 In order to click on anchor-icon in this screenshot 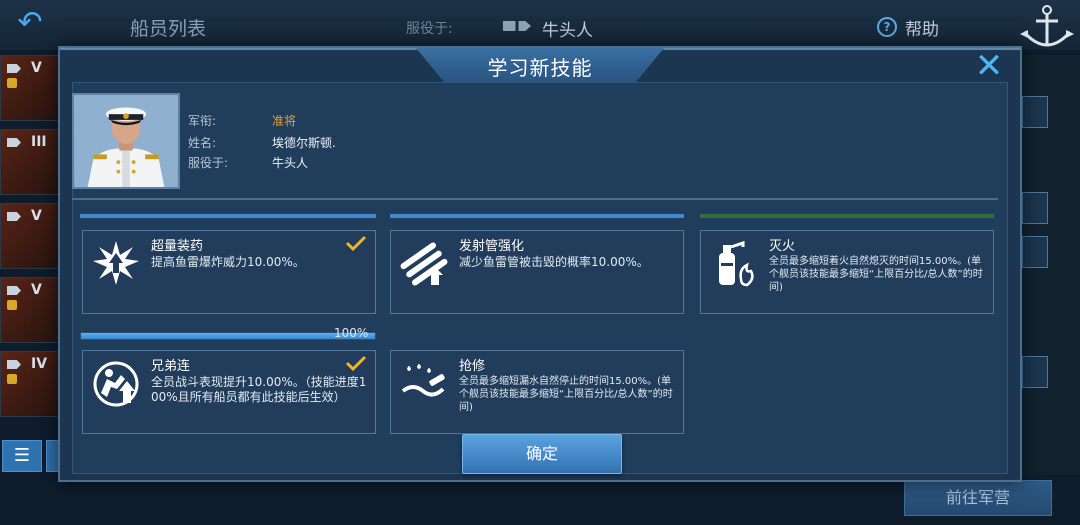, I will do `click(1047, 26)`.